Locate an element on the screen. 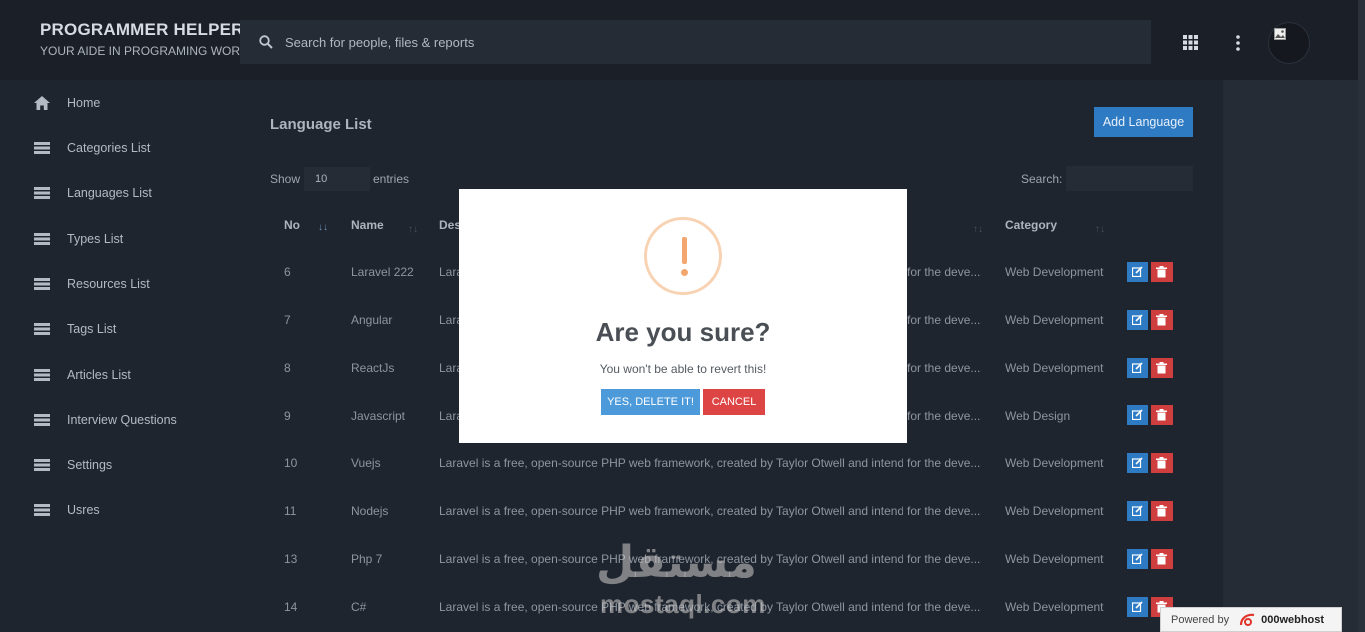  cell-name: C# is located at coordinates (359, 607).